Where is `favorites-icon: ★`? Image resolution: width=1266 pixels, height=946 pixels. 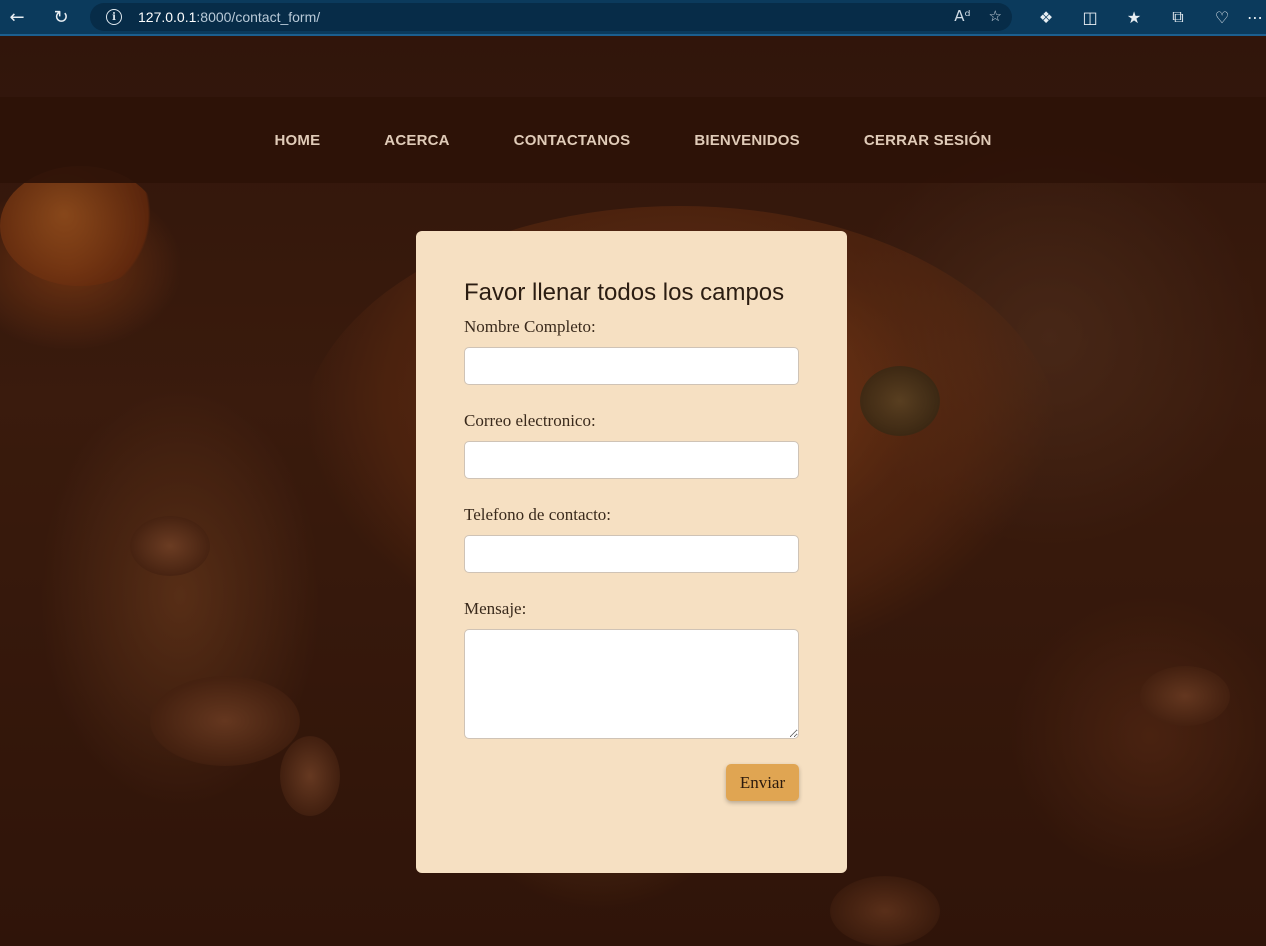 favorites-icon: ★ is located at coordinates (1134, 17).